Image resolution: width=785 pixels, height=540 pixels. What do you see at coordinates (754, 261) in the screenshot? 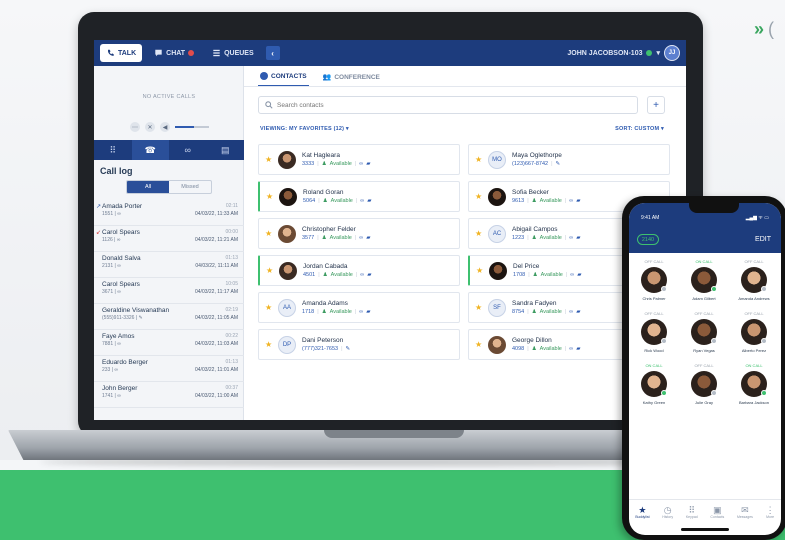
I see `buddy-status: OFF CALL` at bounding box center [754, 261].